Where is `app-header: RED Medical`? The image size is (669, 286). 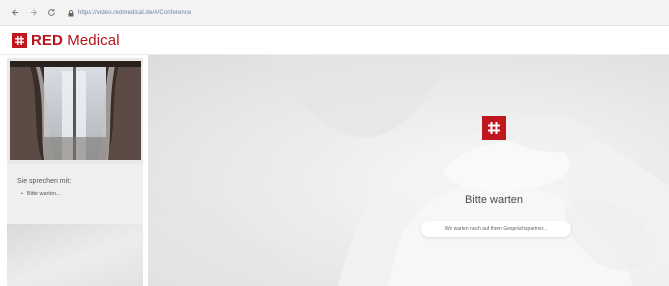 app-header: RED Medical is located at coordinates (334, 40).